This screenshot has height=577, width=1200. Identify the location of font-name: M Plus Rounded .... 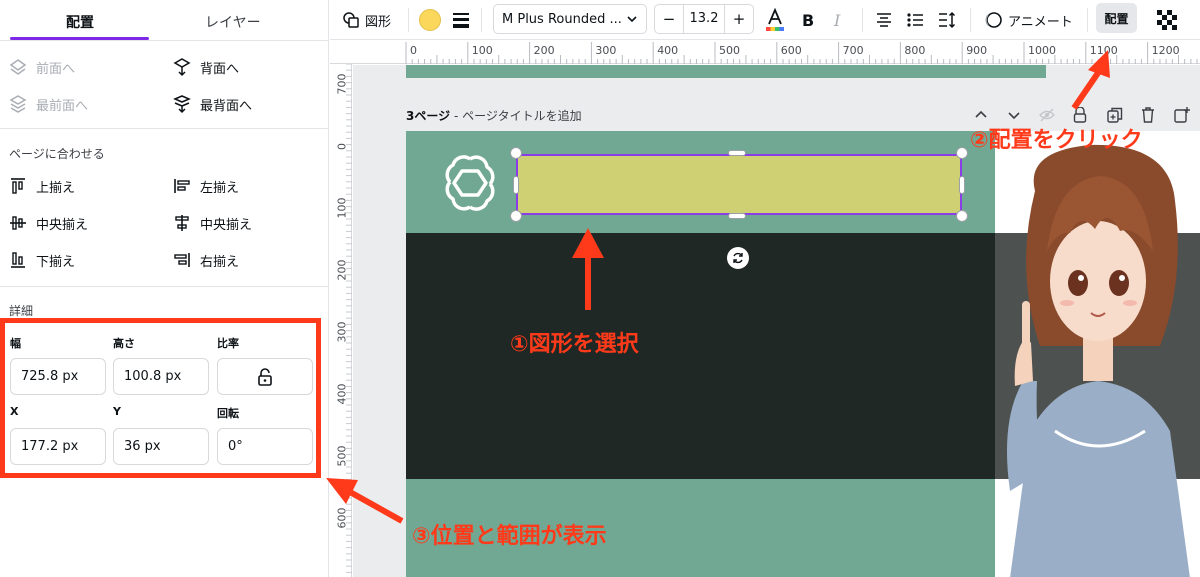
(562, 19).